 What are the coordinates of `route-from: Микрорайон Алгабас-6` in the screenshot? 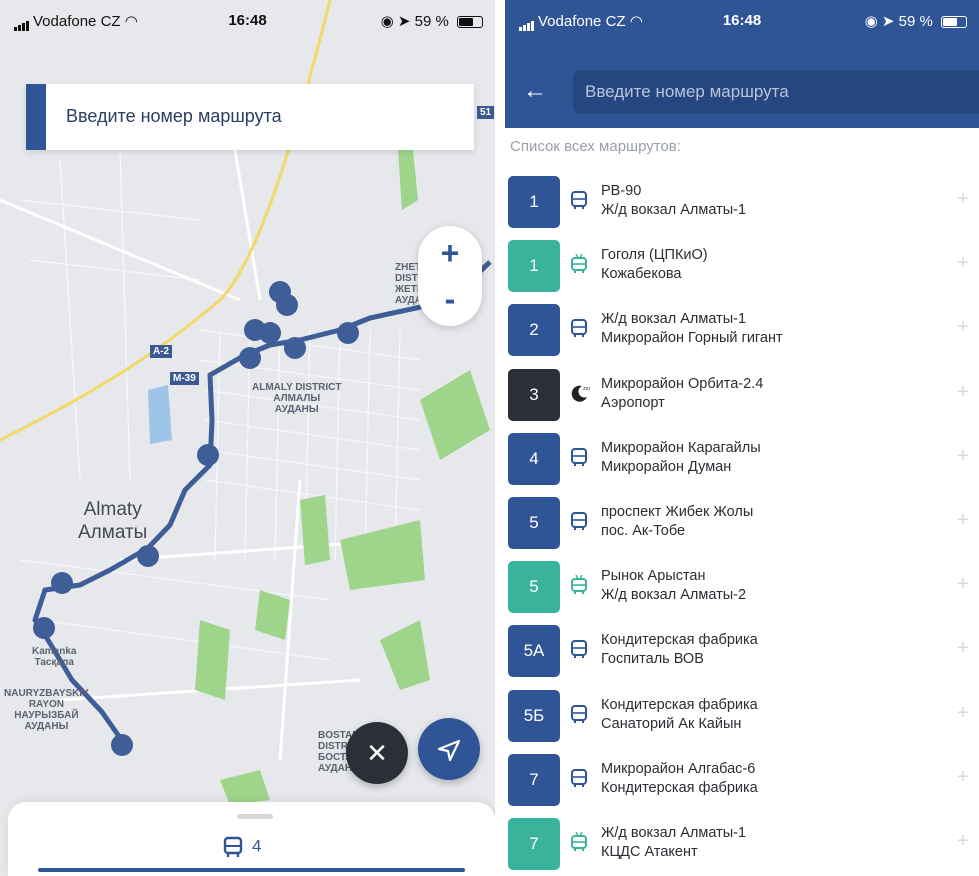 It's located at (678, 768).